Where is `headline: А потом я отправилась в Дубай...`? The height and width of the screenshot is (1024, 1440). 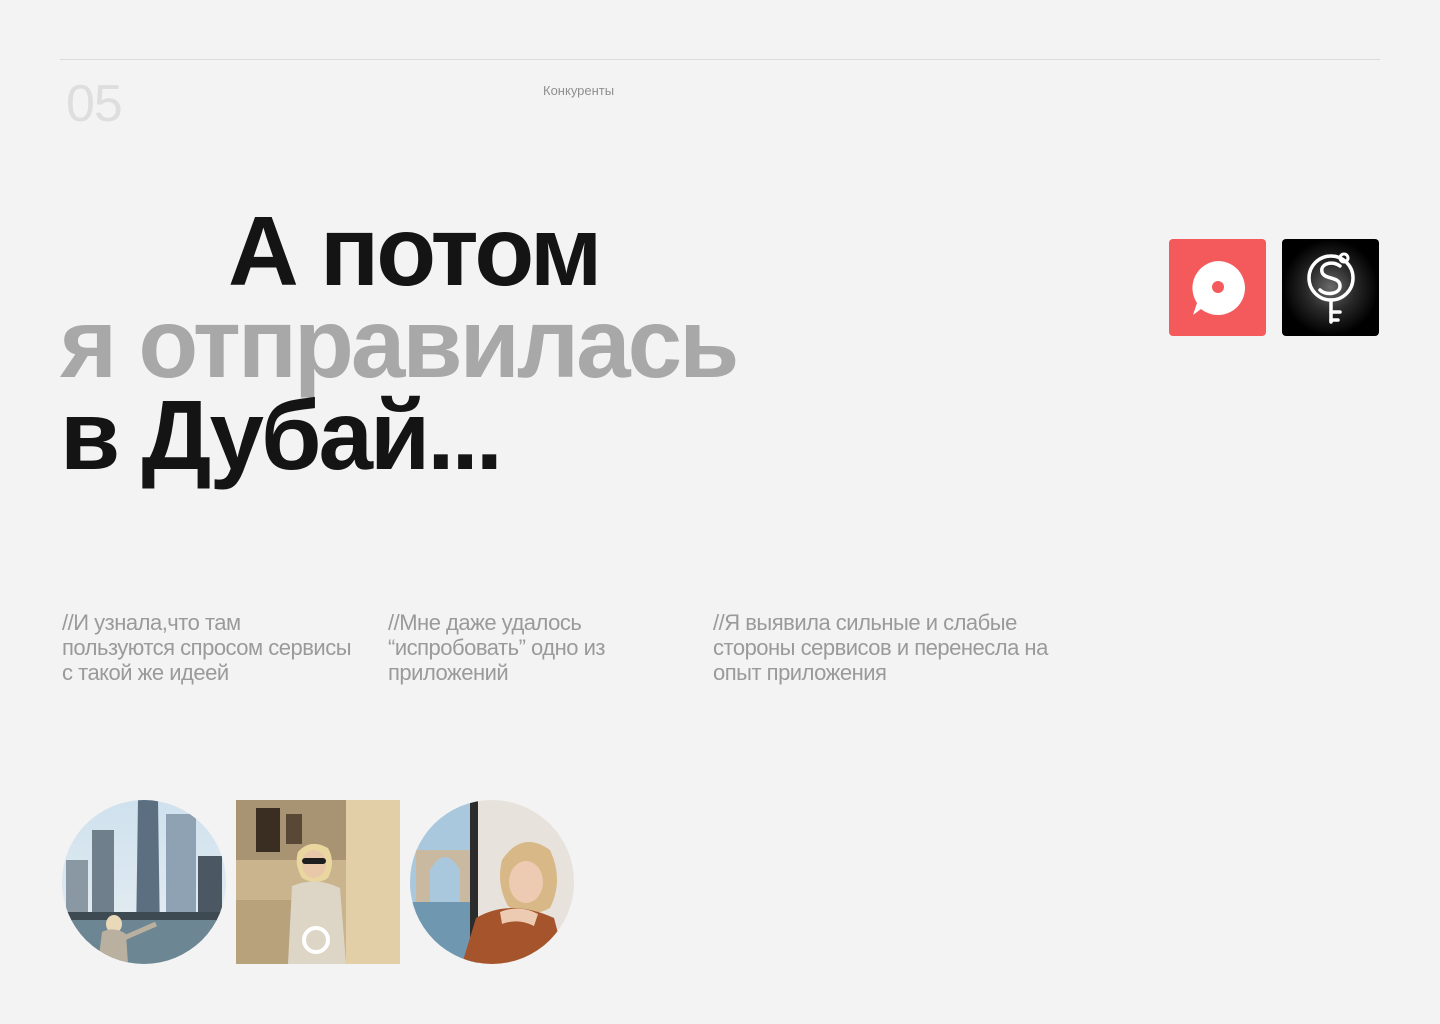
headline: А потом я отправилась в Дубай... is located at coordinates (399, 343).